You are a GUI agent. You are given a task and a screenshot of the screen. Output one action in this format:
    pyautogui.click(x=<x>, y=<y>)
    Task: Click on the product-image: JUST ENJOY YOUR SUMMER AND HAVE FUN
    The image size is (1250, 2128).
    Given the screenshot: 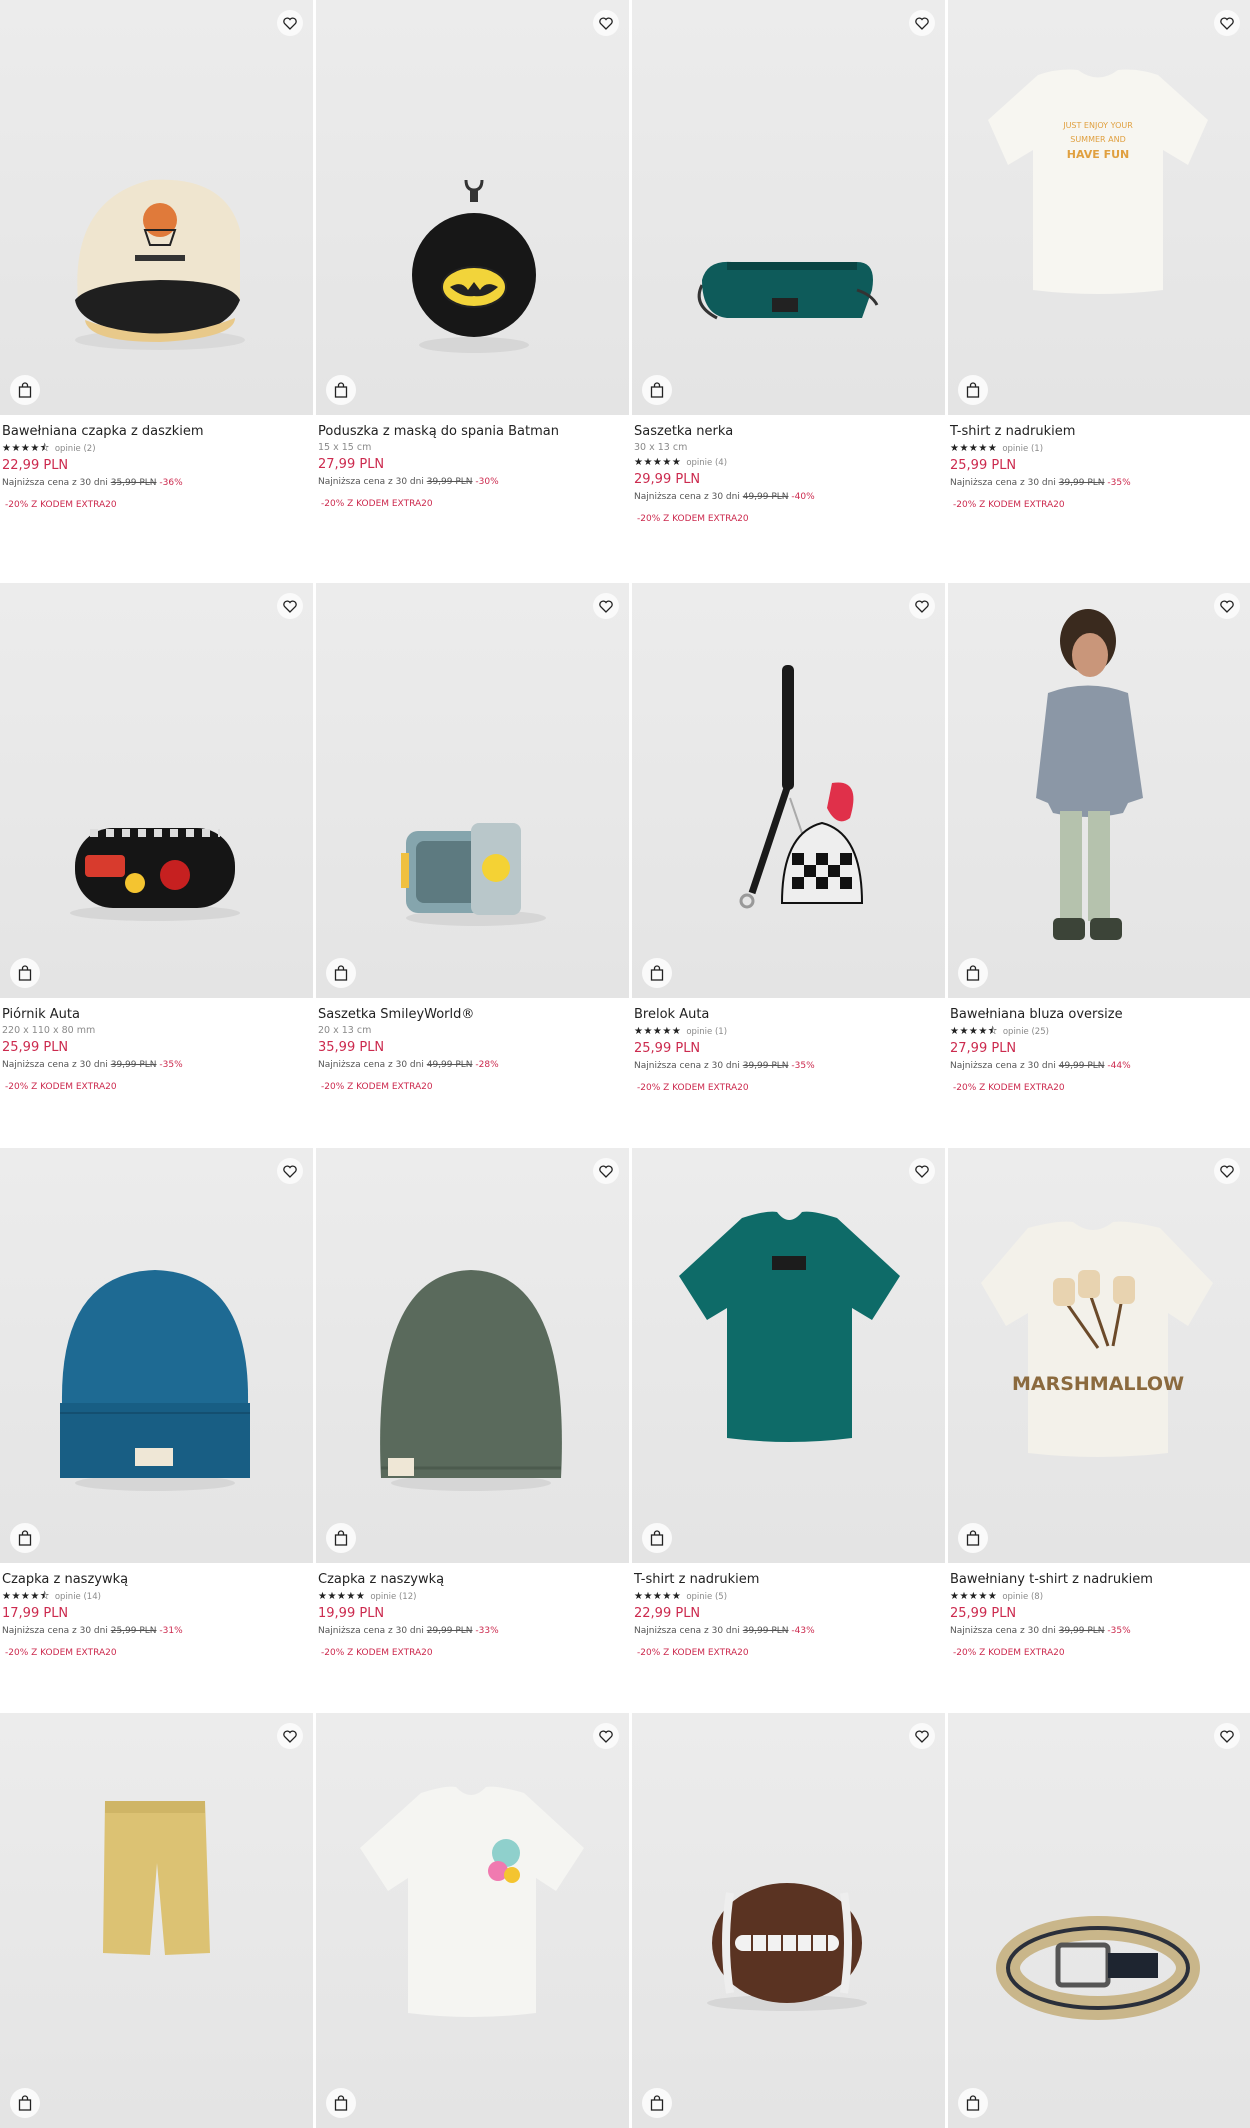 What is the action you would take?
    pyautogui.click(x=1099, y=207)
    